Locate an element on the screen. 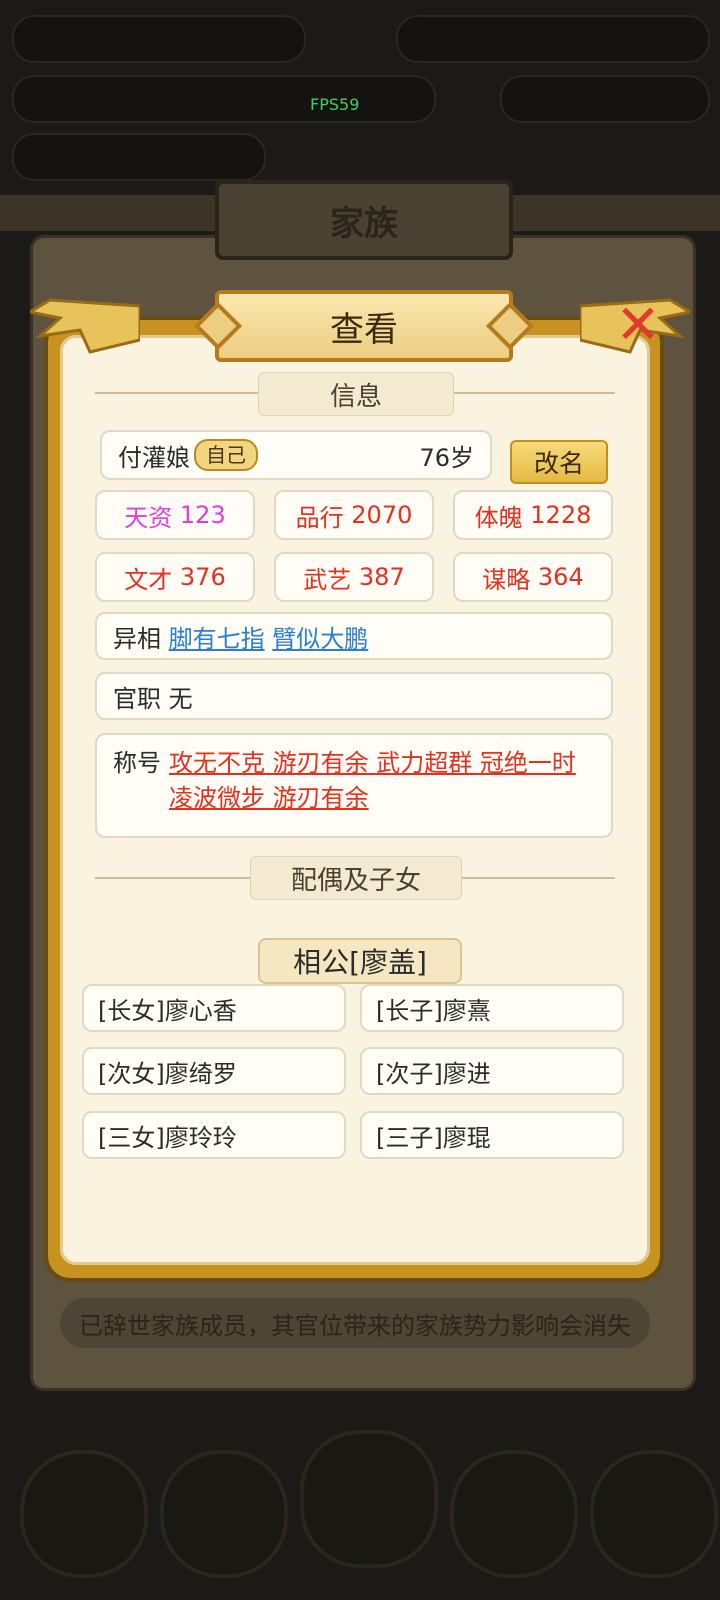 This screenshot has width=720, height=1600. stat-physique: 体魄 1228 is located at coordinates (533, 515).